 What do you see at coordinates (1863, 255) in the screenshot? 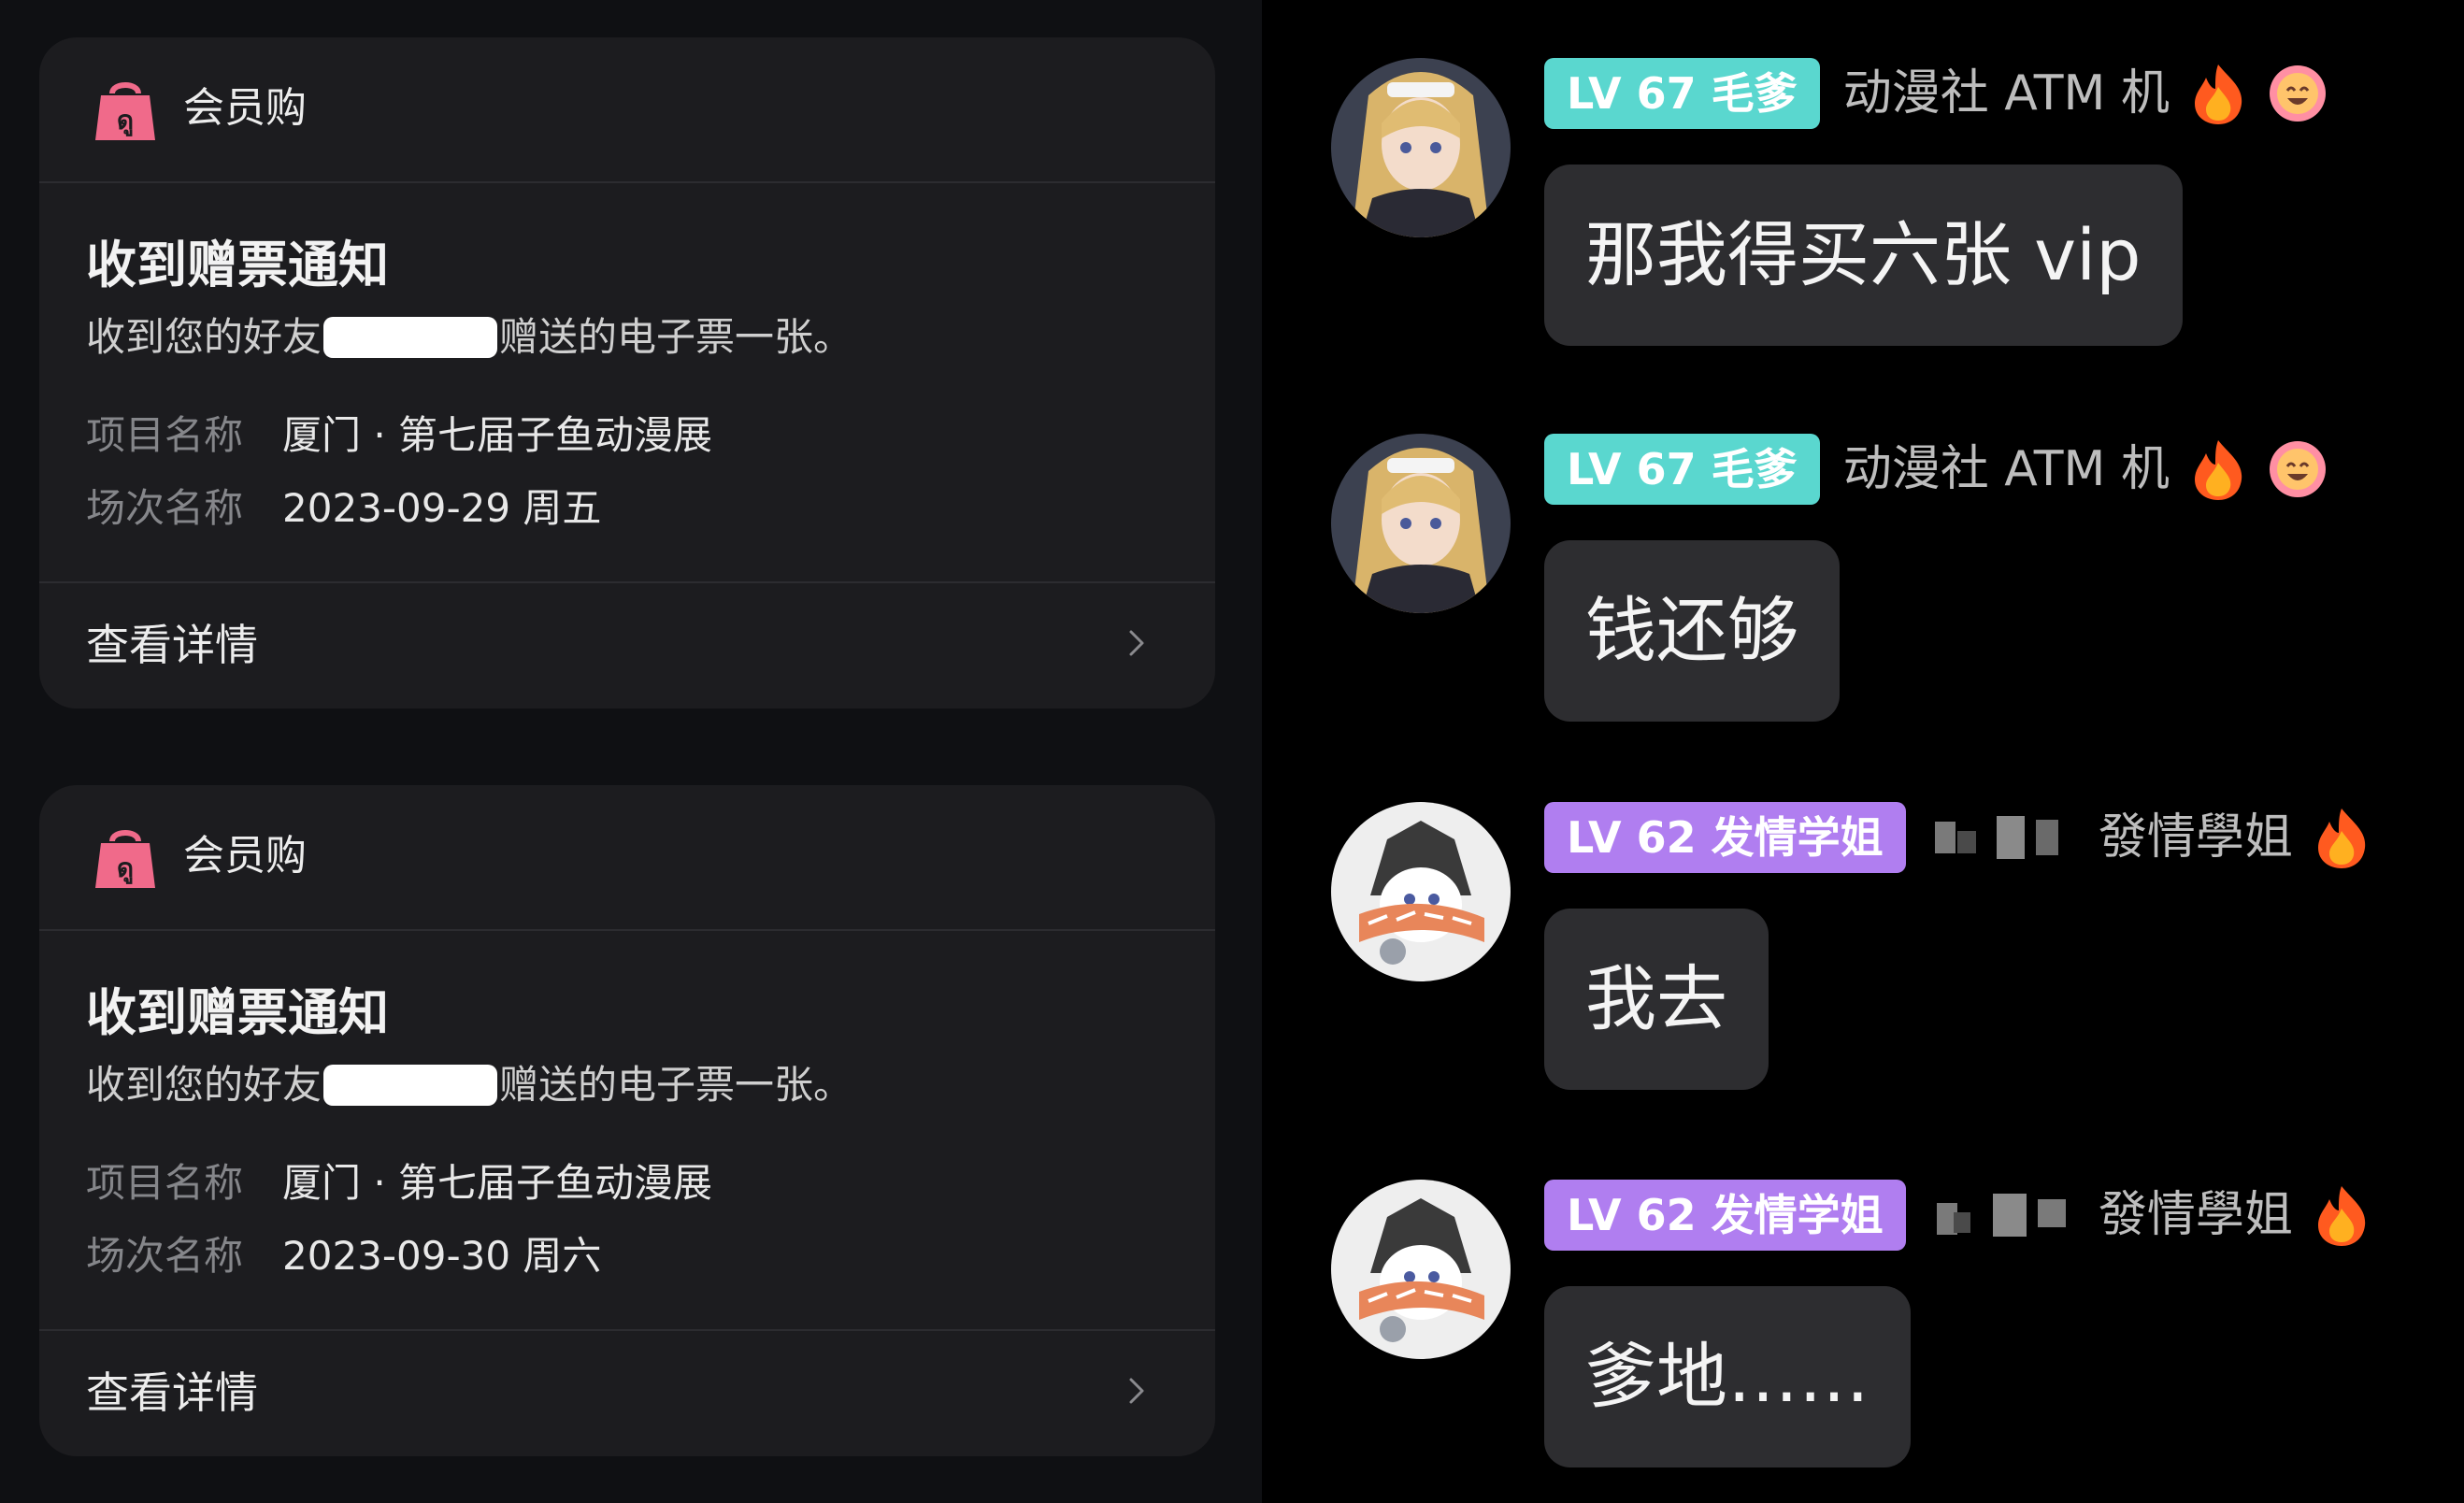
I see `message-bubble: 那我得买六张 vip` at bounding box center [1863, 255].